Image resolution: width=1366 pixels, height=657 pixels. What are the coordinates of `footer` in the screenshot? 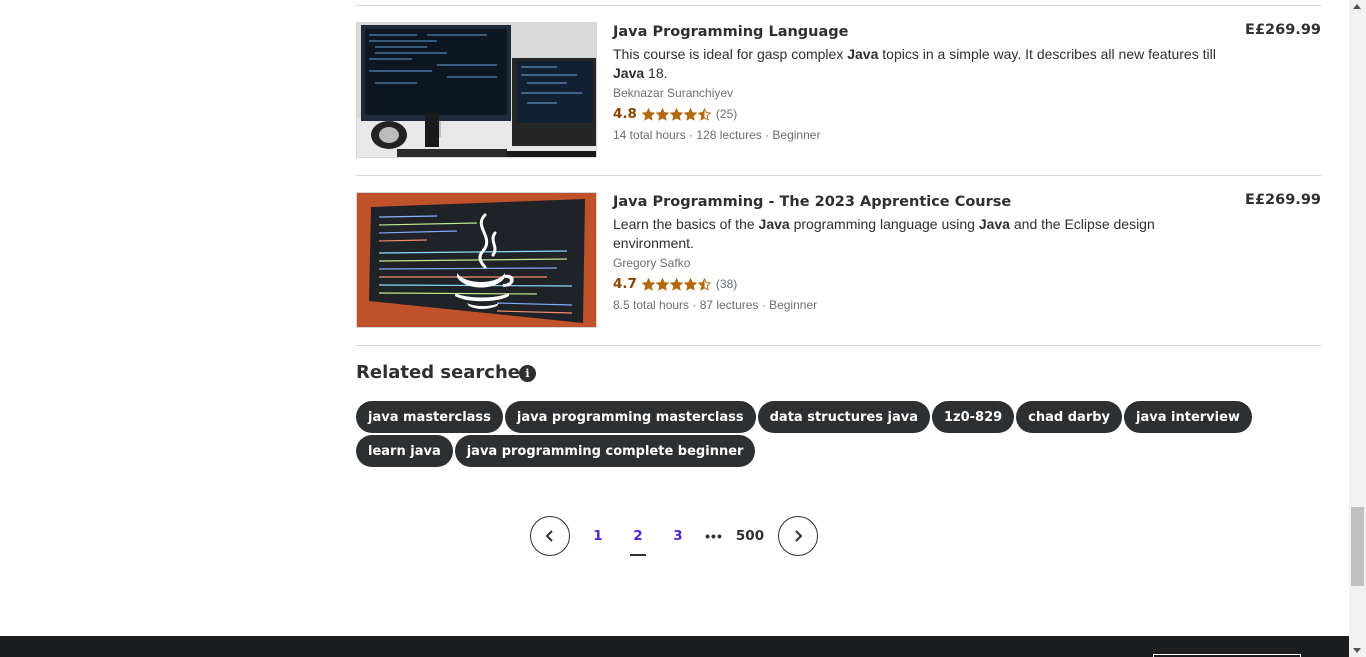 It's located at (674, 646).